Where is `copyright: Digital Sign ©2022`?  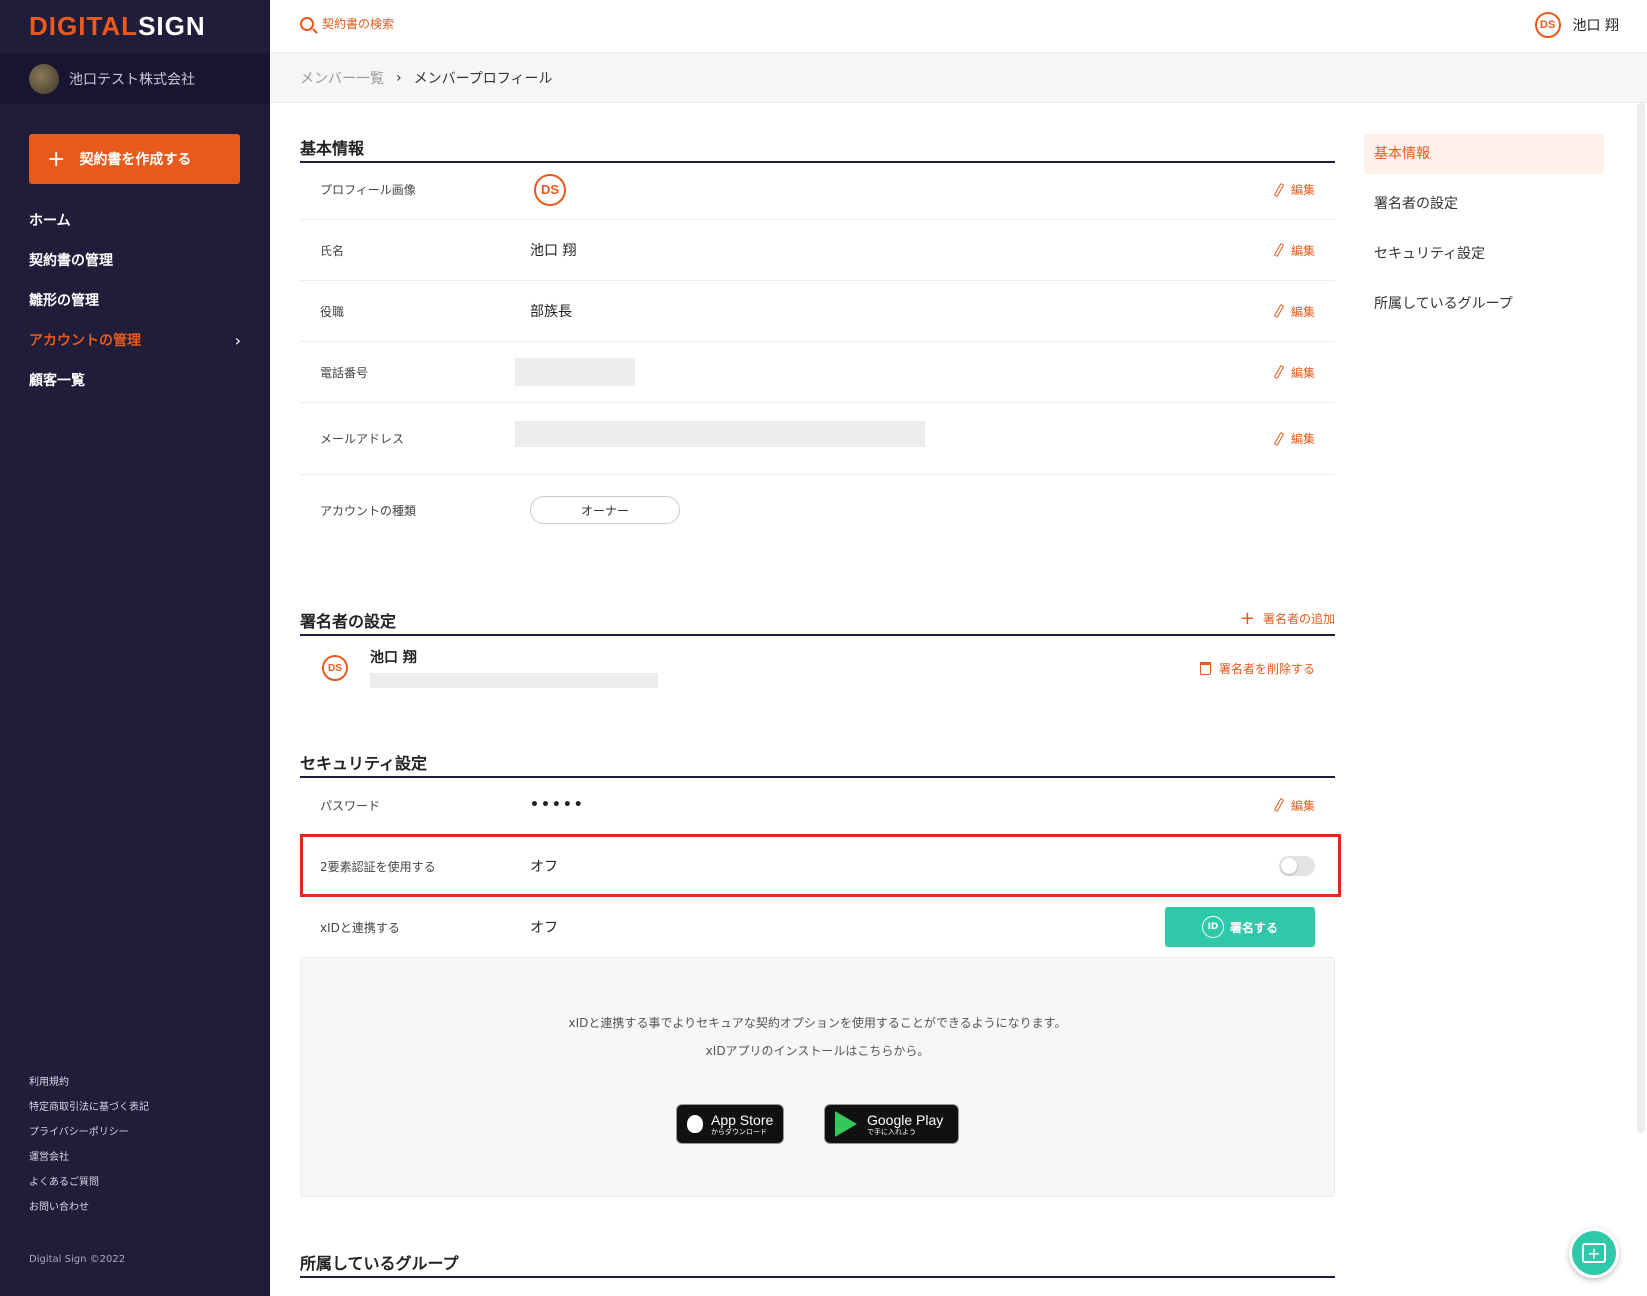
copyright: Digital Sign ©2022 is located at coordinates (77, 1259).